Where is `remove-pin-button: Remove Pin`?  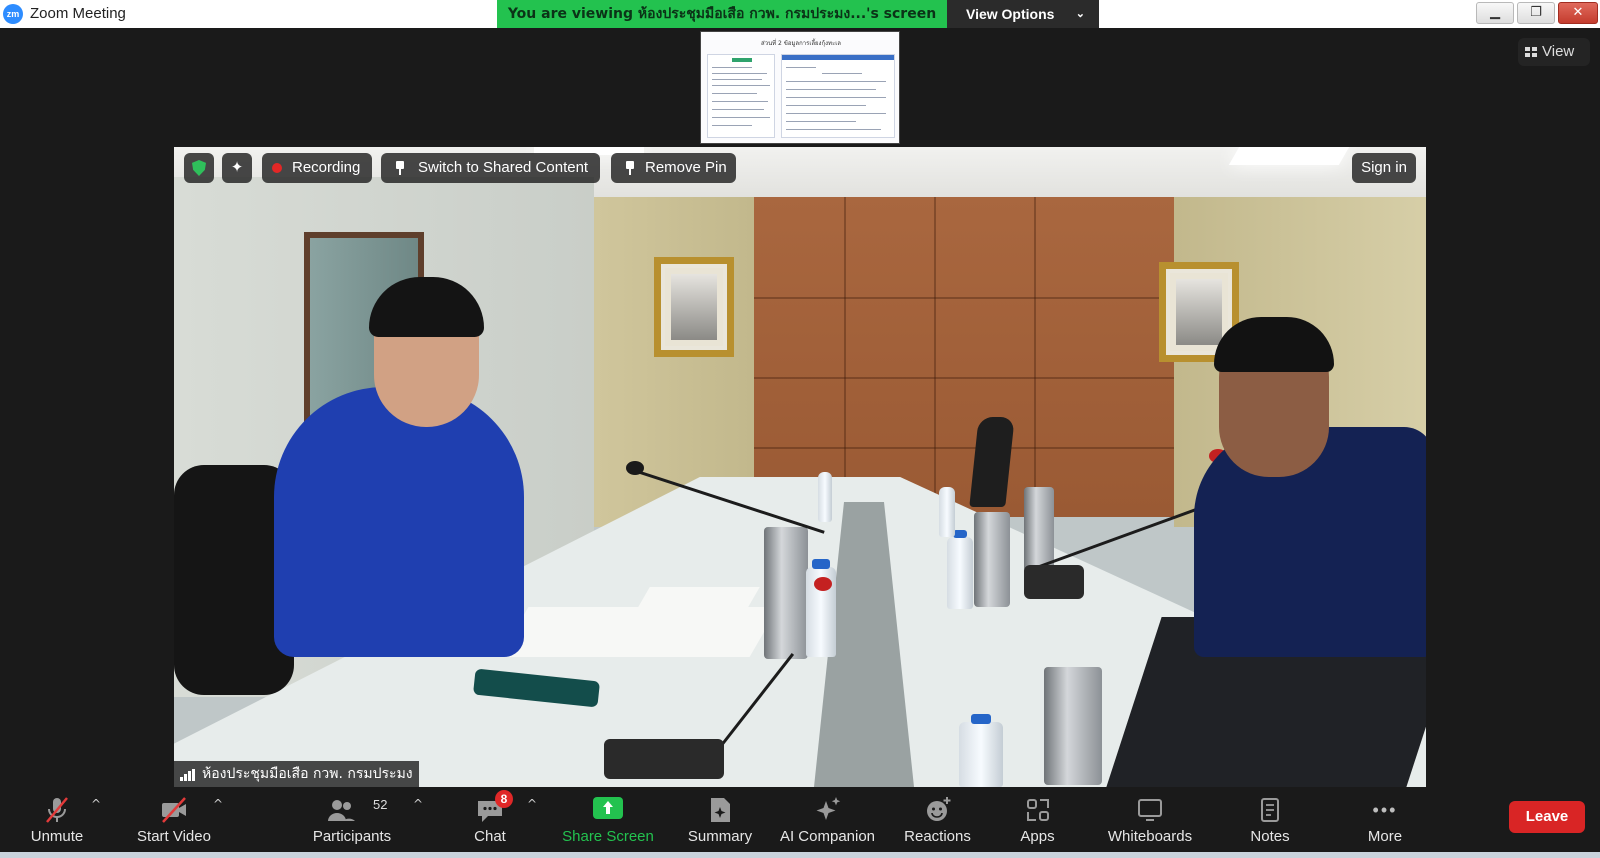 remove-pin-button: Remove Pin is located at coordinates (673, 168).